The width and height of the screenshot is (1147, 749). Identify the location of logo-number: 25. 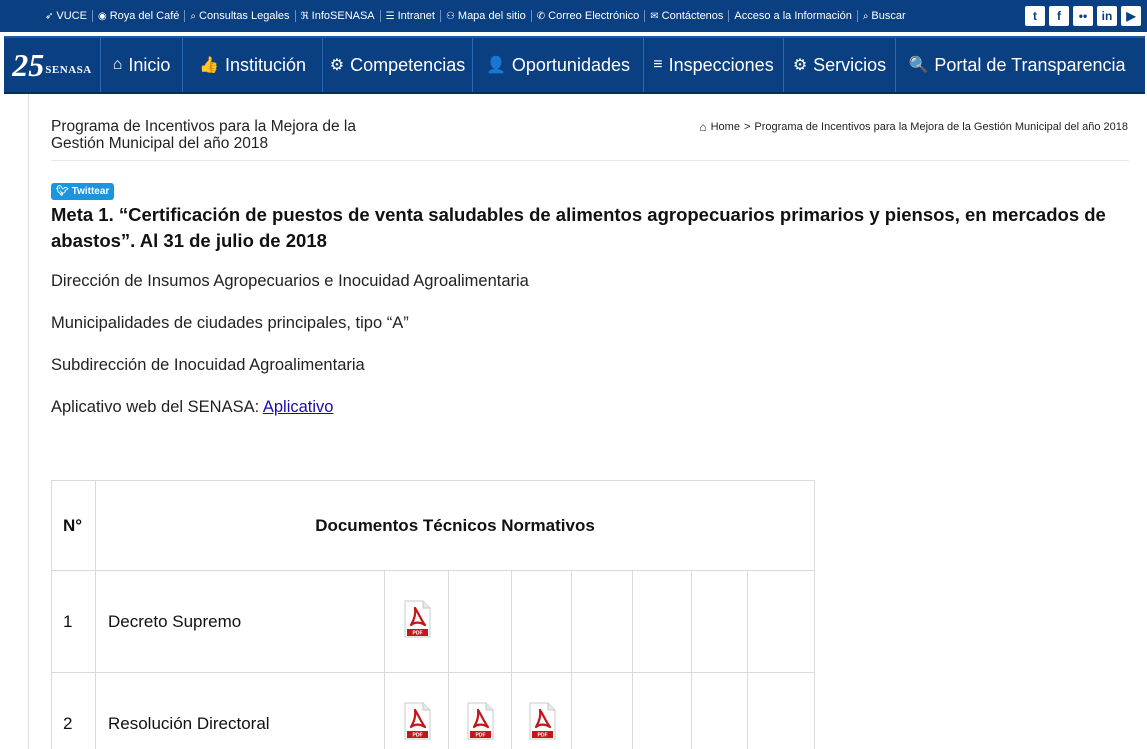
(28, 64).